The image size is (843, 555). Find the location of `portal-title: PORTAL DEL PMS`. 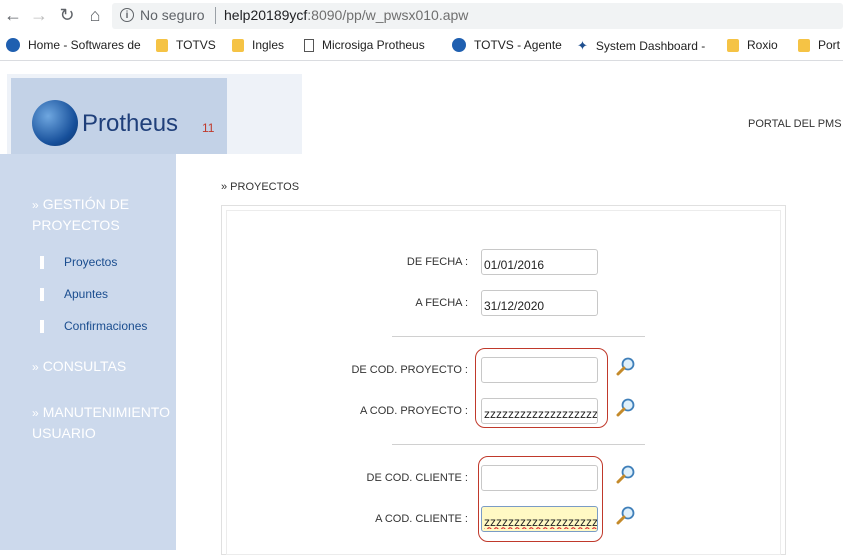

portal-title: PORTAL DEL PMS is located at coordinates (795, 124).